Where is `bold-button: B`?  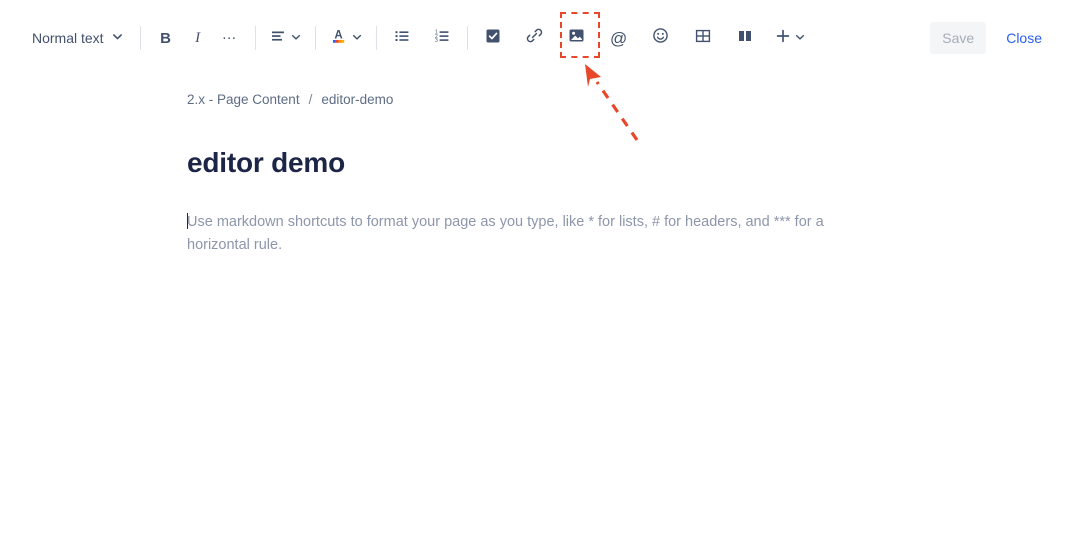
bold-button: B is located at coordinates (166, 38).